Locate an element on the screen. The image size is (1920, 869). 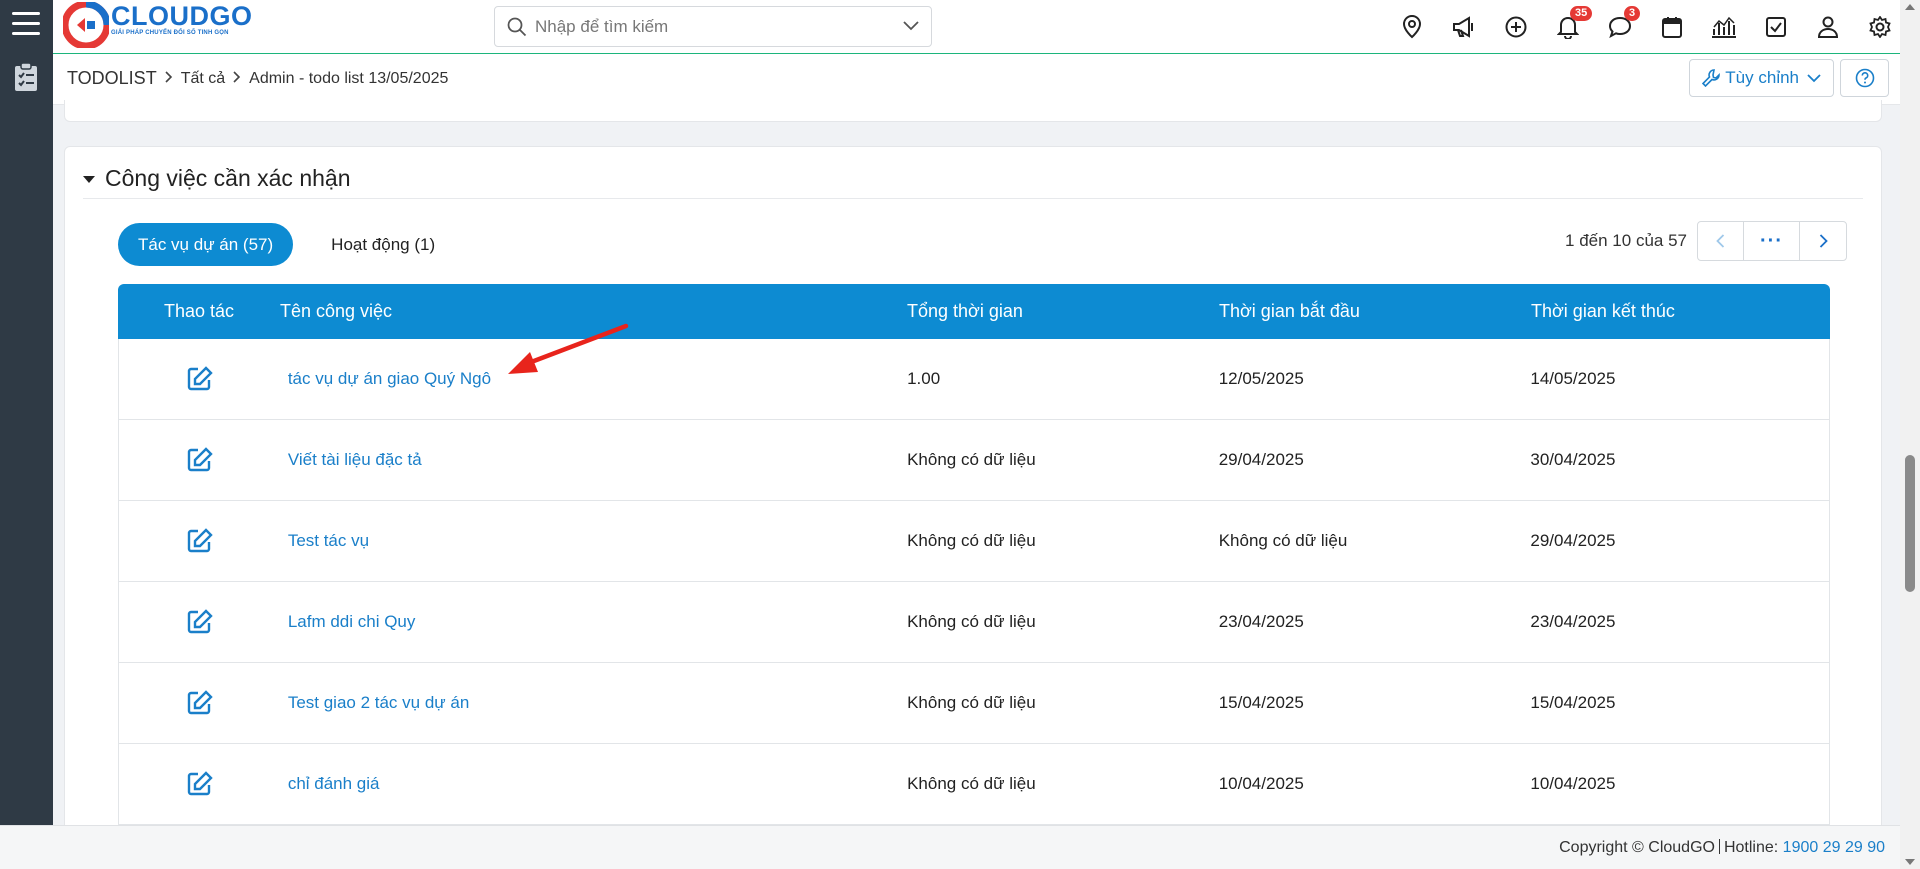
megaphone-icon is located at coordinates (1464, 27).